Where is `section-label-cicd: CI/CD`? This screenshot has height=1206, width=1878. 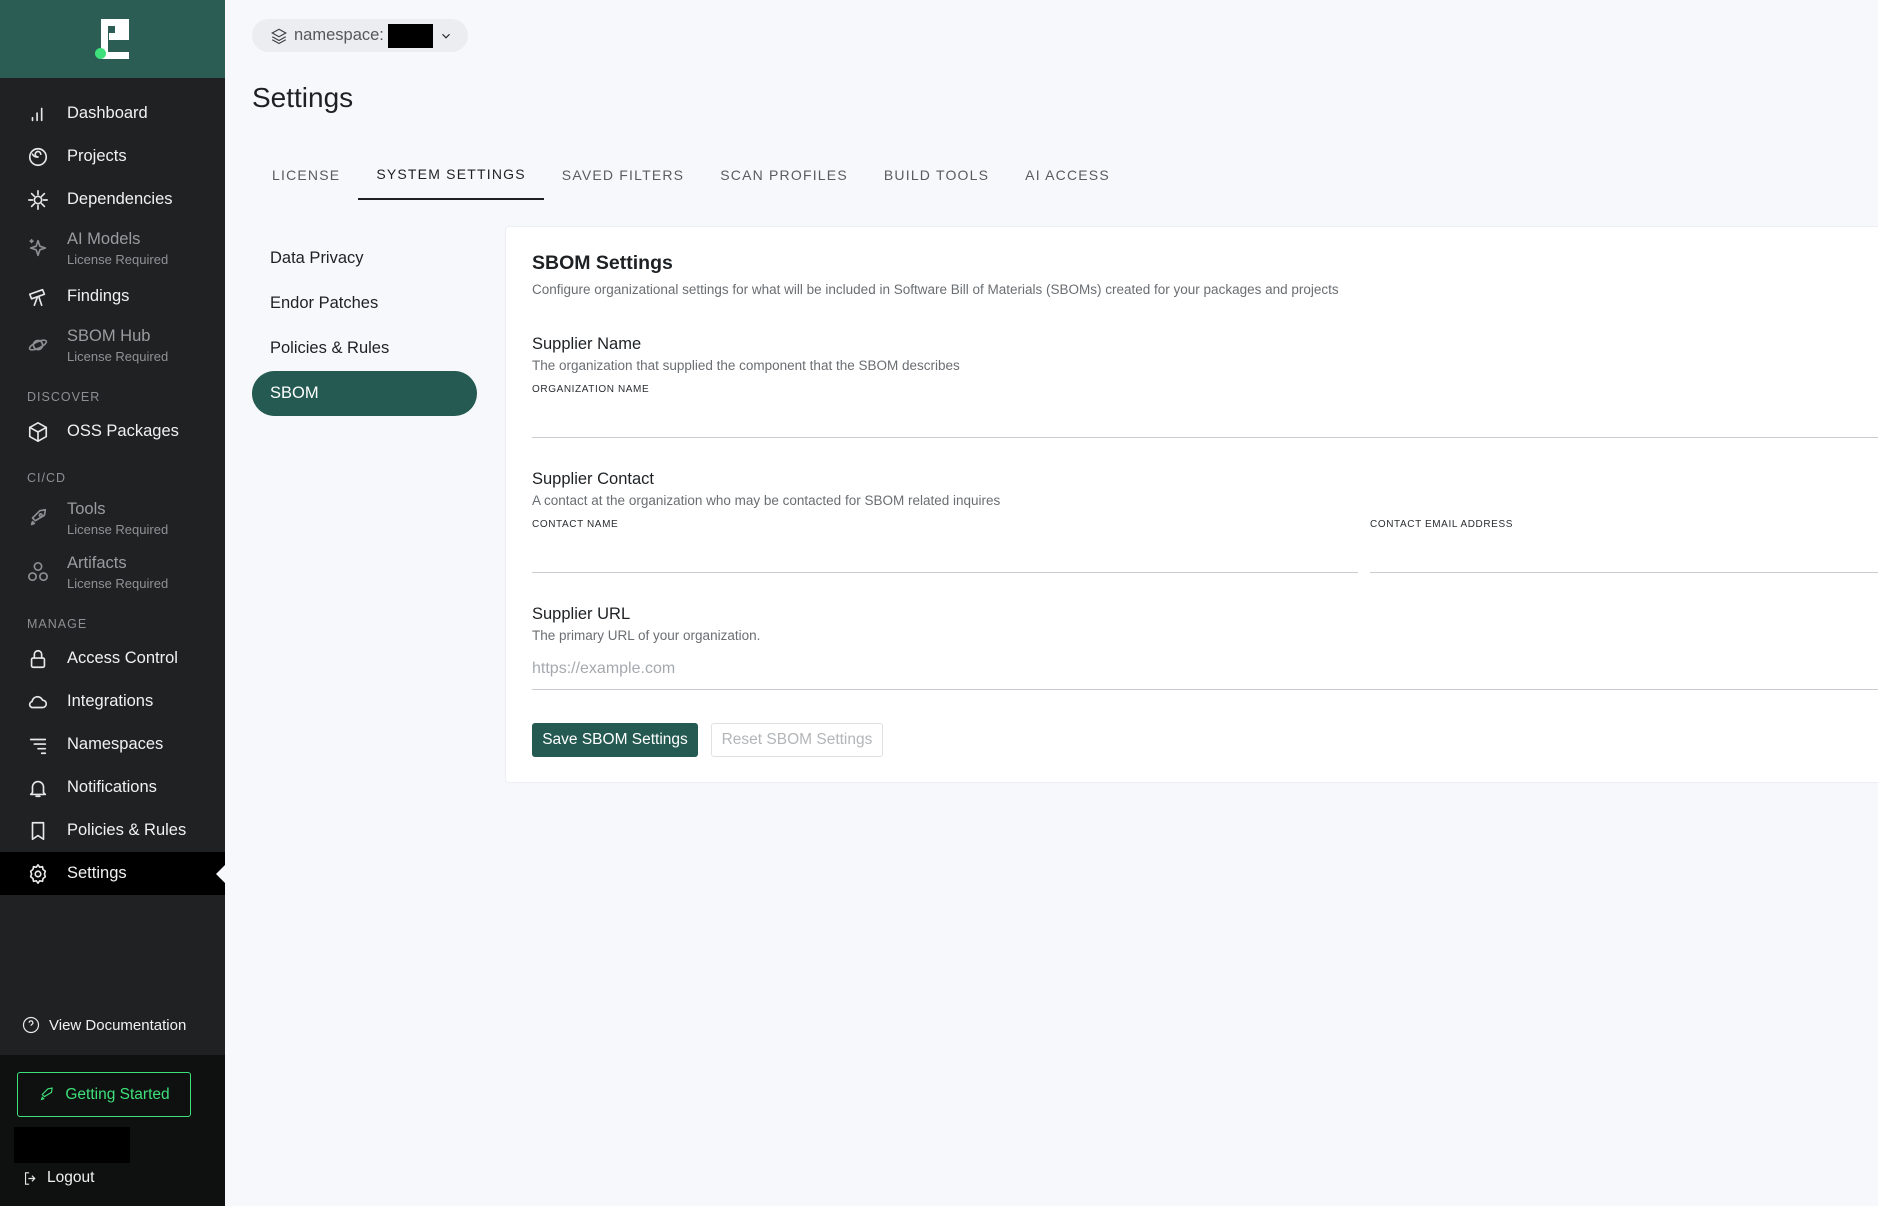 section-label-cicd: CI/CD is located at coordinates (47, 478).